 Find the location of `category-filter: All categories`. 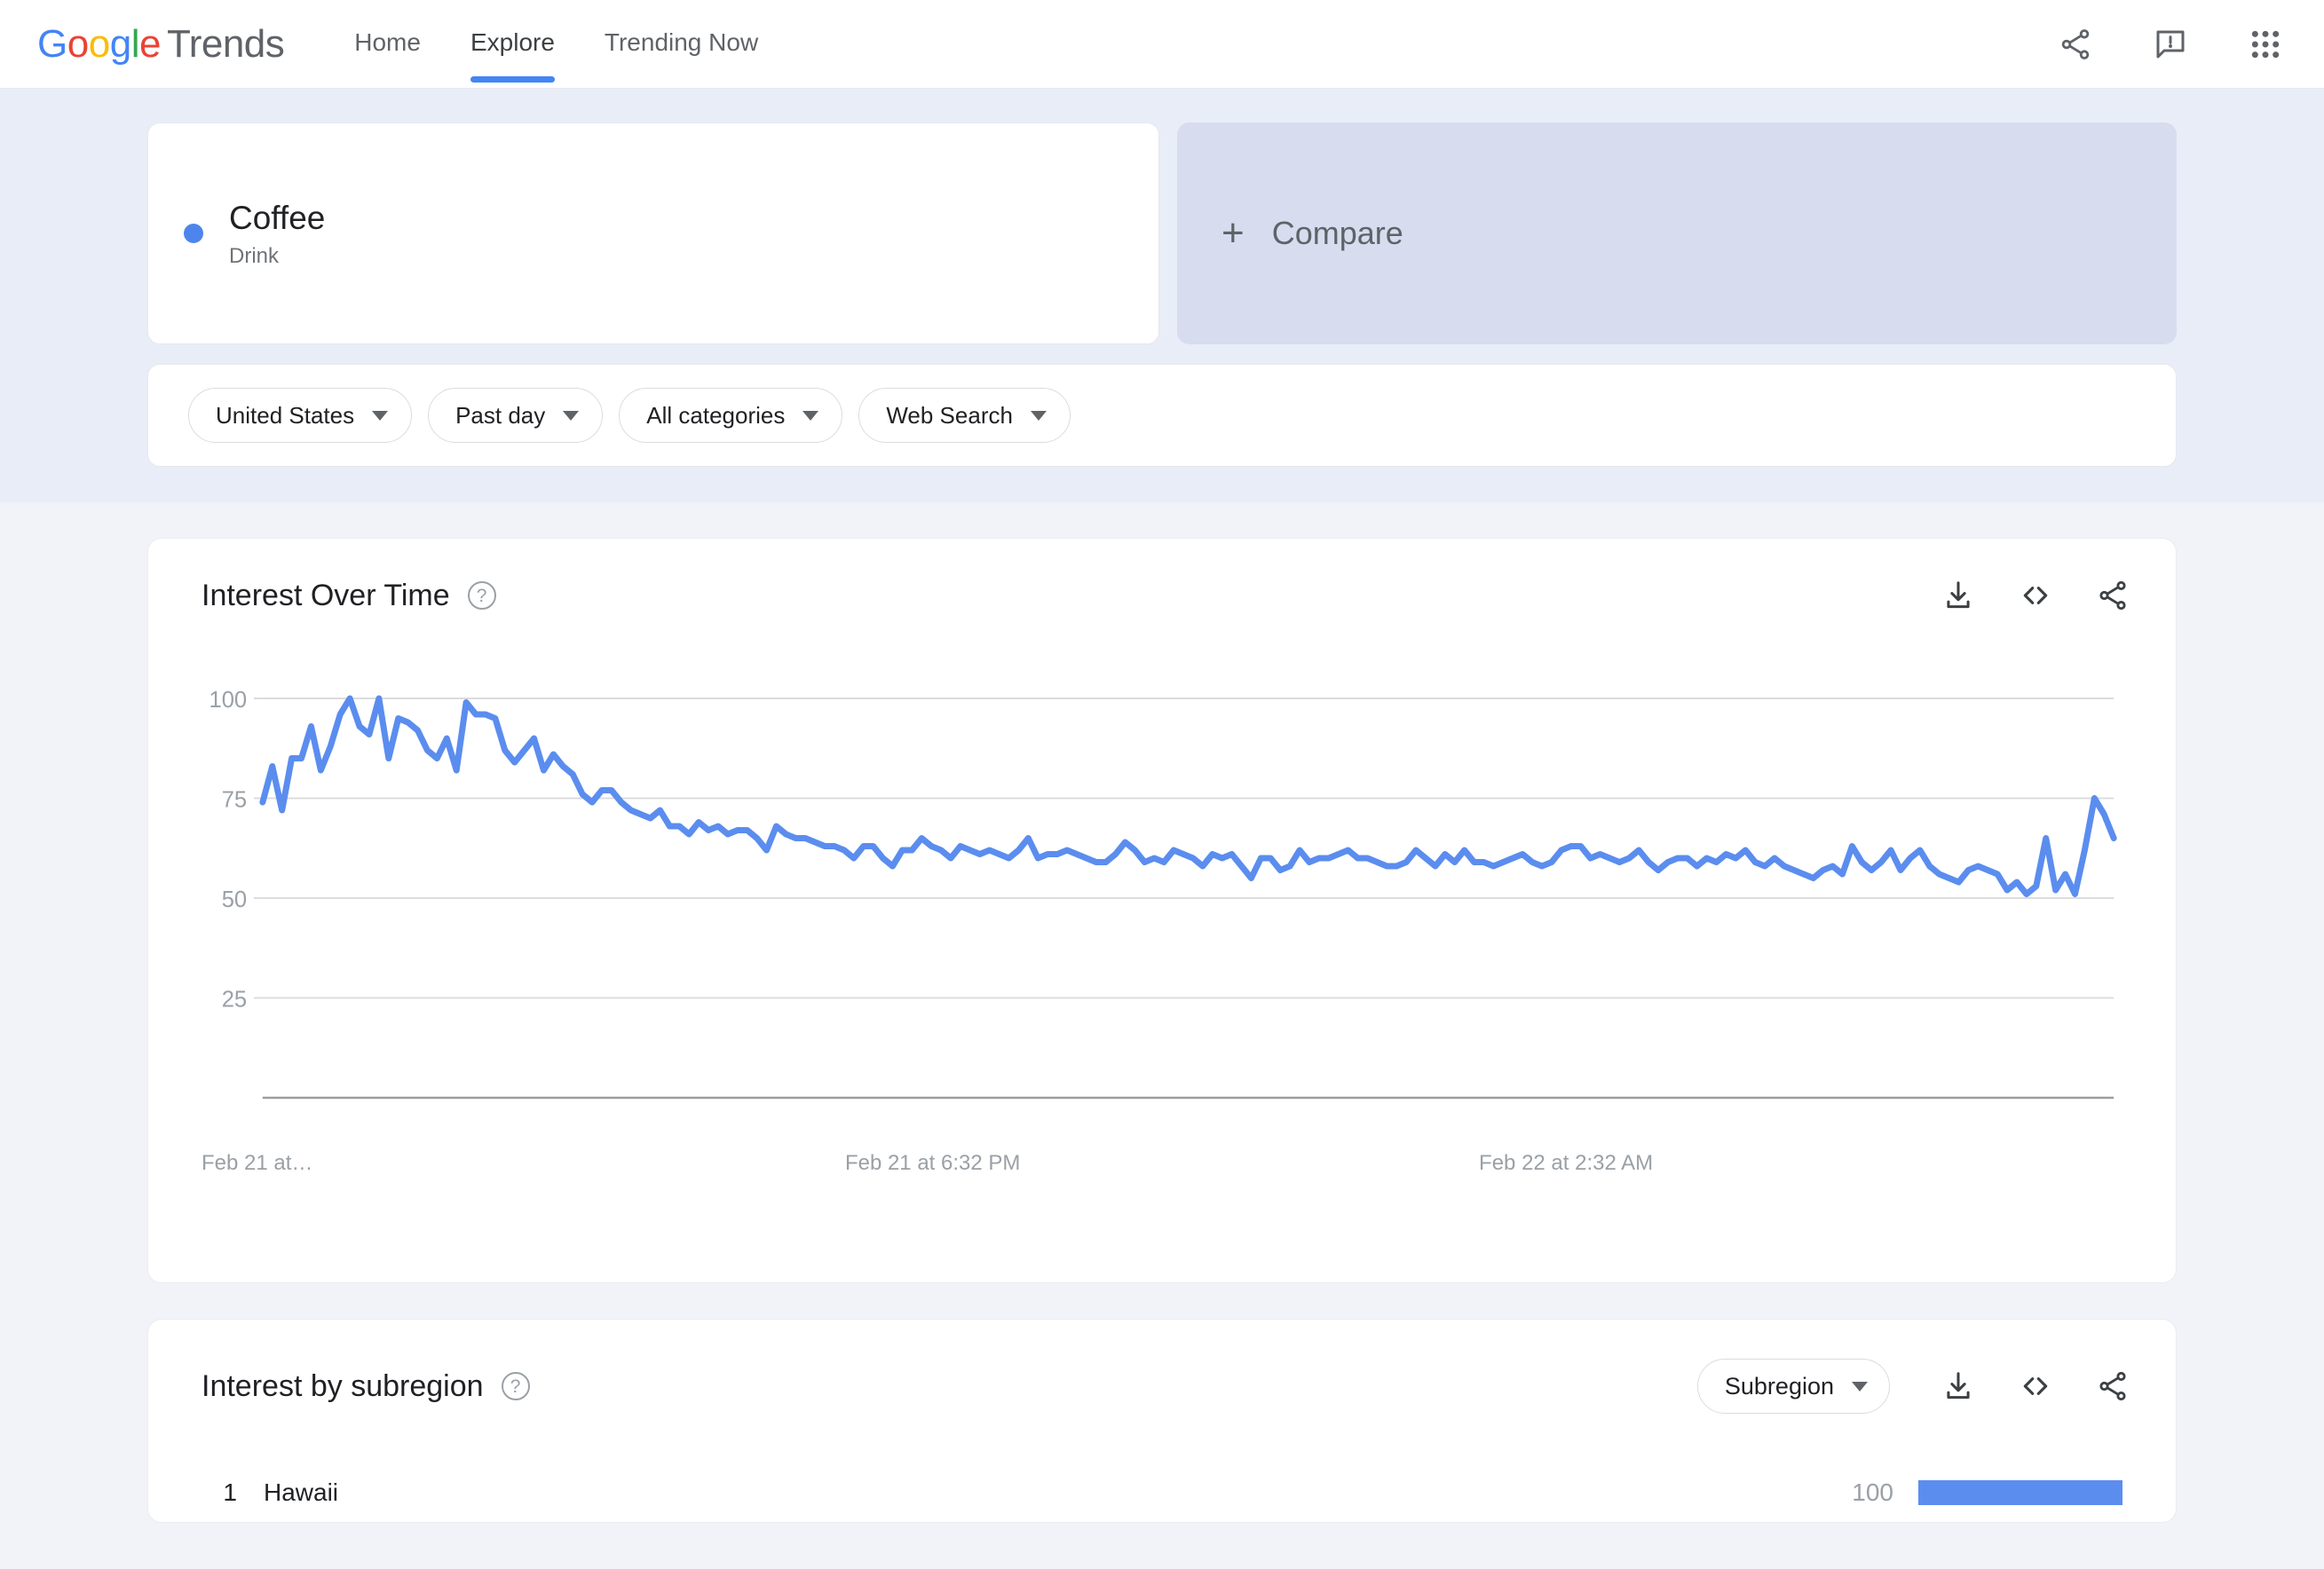

category-filter: All categories is located at coordinates (731, 415).